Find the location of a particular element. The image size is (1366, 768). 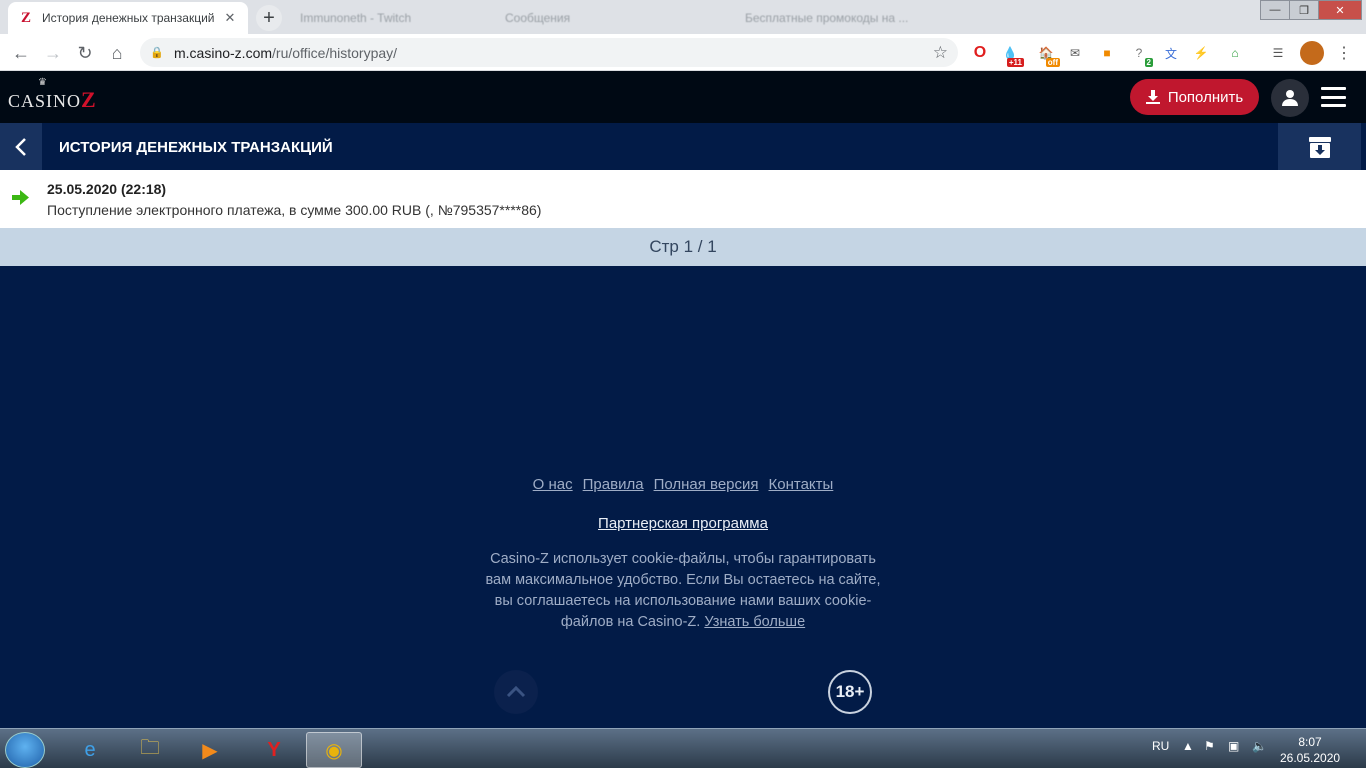

reload-icon: ↻ is located at coordinates (85, 53).